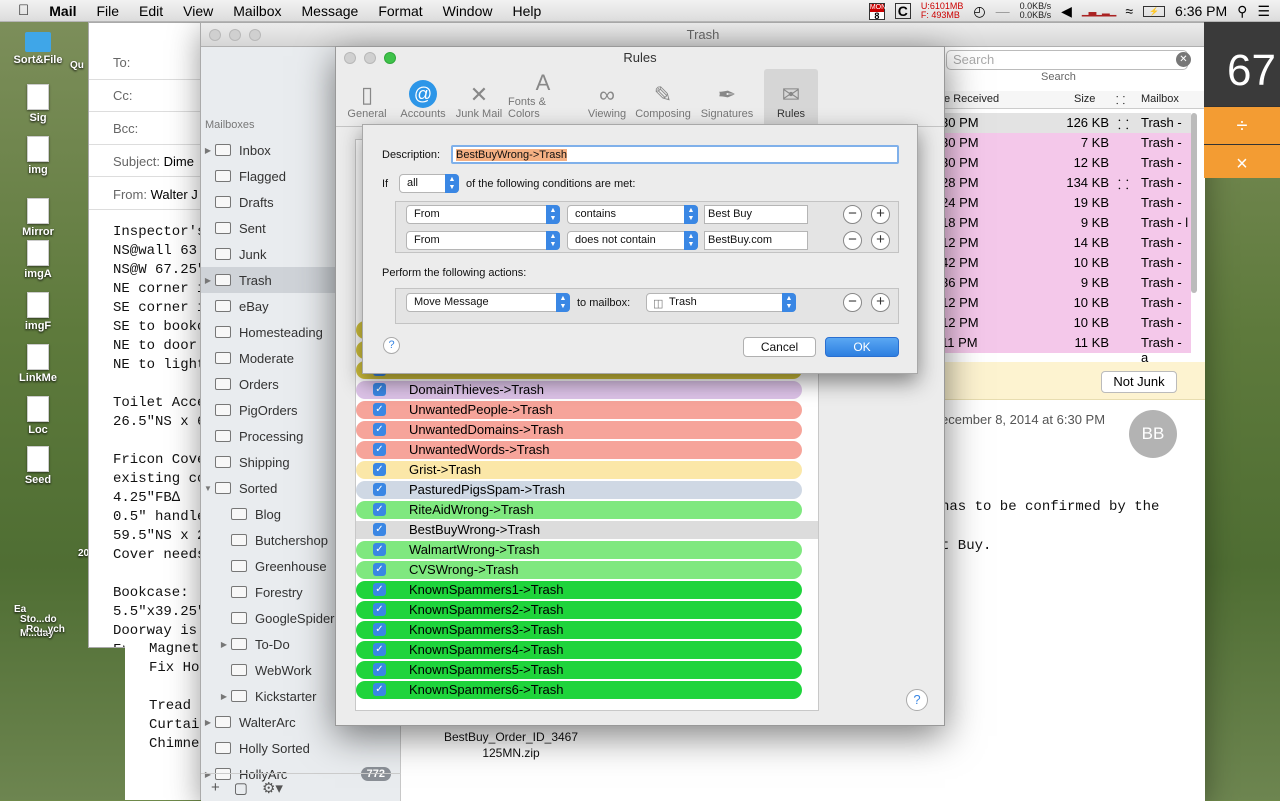 The width and height of the screenshot is (1280, 801). Describe the element at coordinates (1242, 125) in the screenshot. I see `divide-button: ÷` at that location.